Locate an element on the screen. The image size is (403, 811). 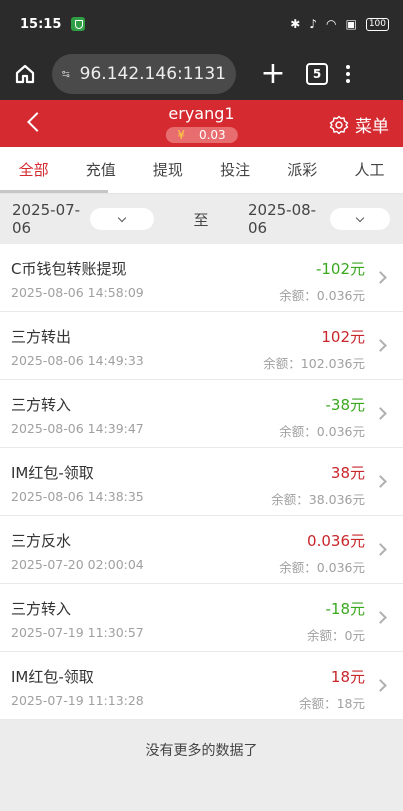
menu-button: 菜单 is located at coordinates (359, 124).